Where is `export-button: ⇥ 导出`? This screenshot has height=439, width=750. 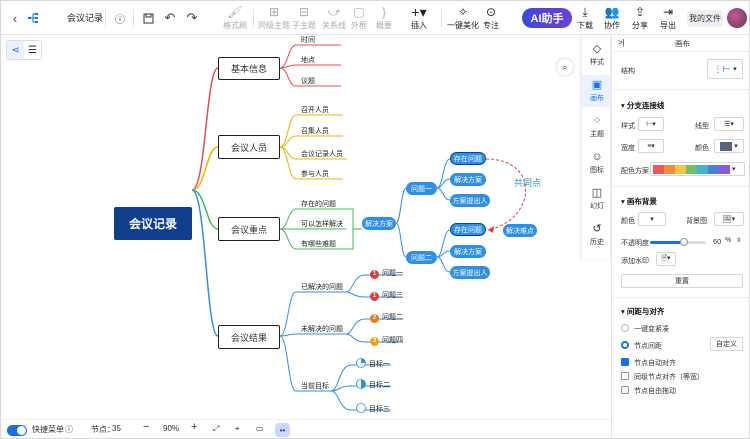
export-button: ⇥ 导出 is located at coordinates (668, 19).